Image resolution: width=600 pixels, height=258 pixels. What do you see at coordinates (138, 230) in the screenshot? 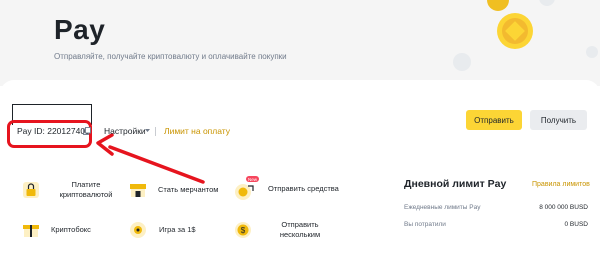
I see `game-icon` at bounding box center [138, 230].